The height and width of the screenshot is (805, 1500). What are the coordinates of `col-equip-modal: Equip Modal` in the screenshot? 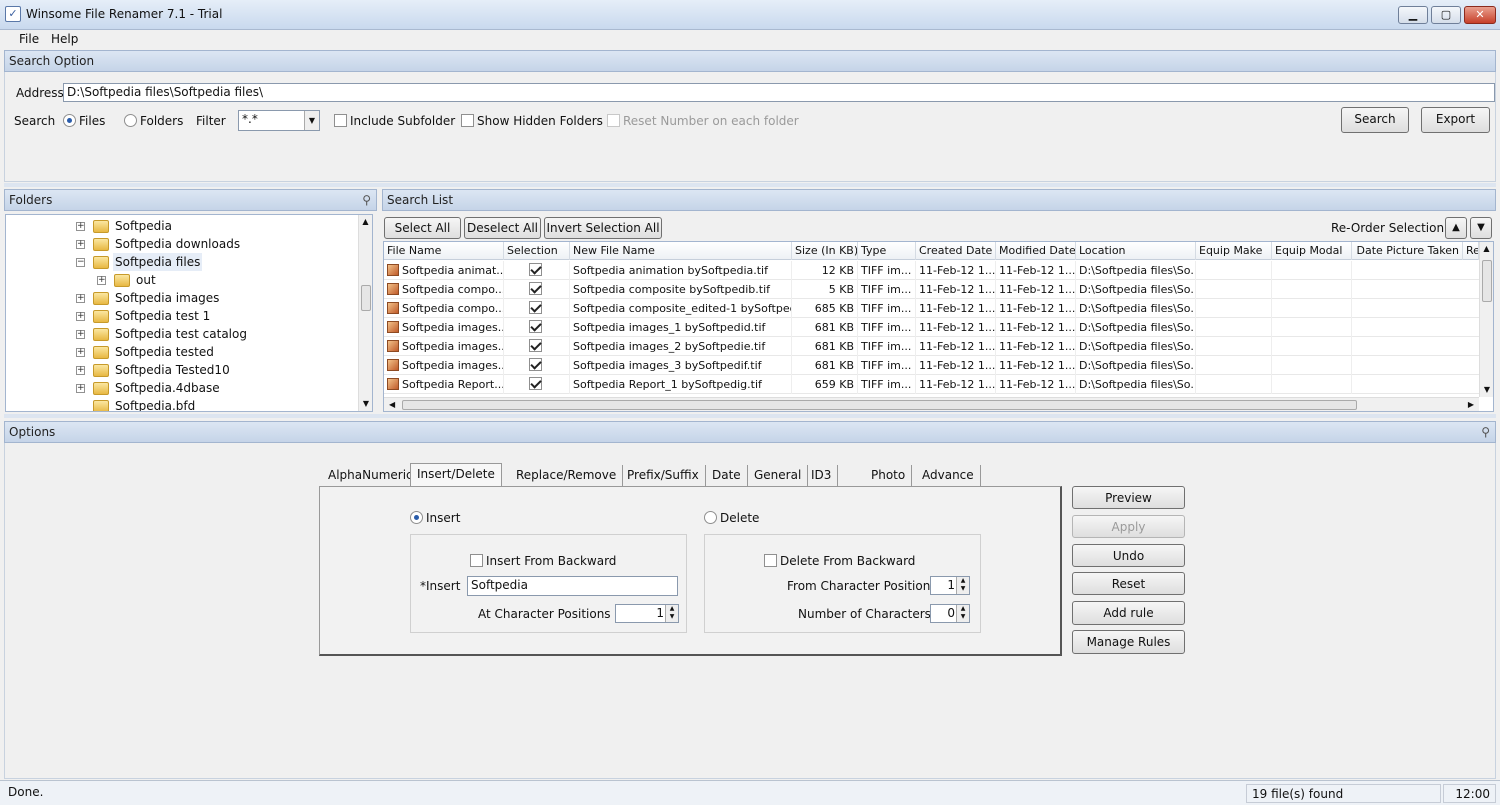 It's located at (1312, 251).